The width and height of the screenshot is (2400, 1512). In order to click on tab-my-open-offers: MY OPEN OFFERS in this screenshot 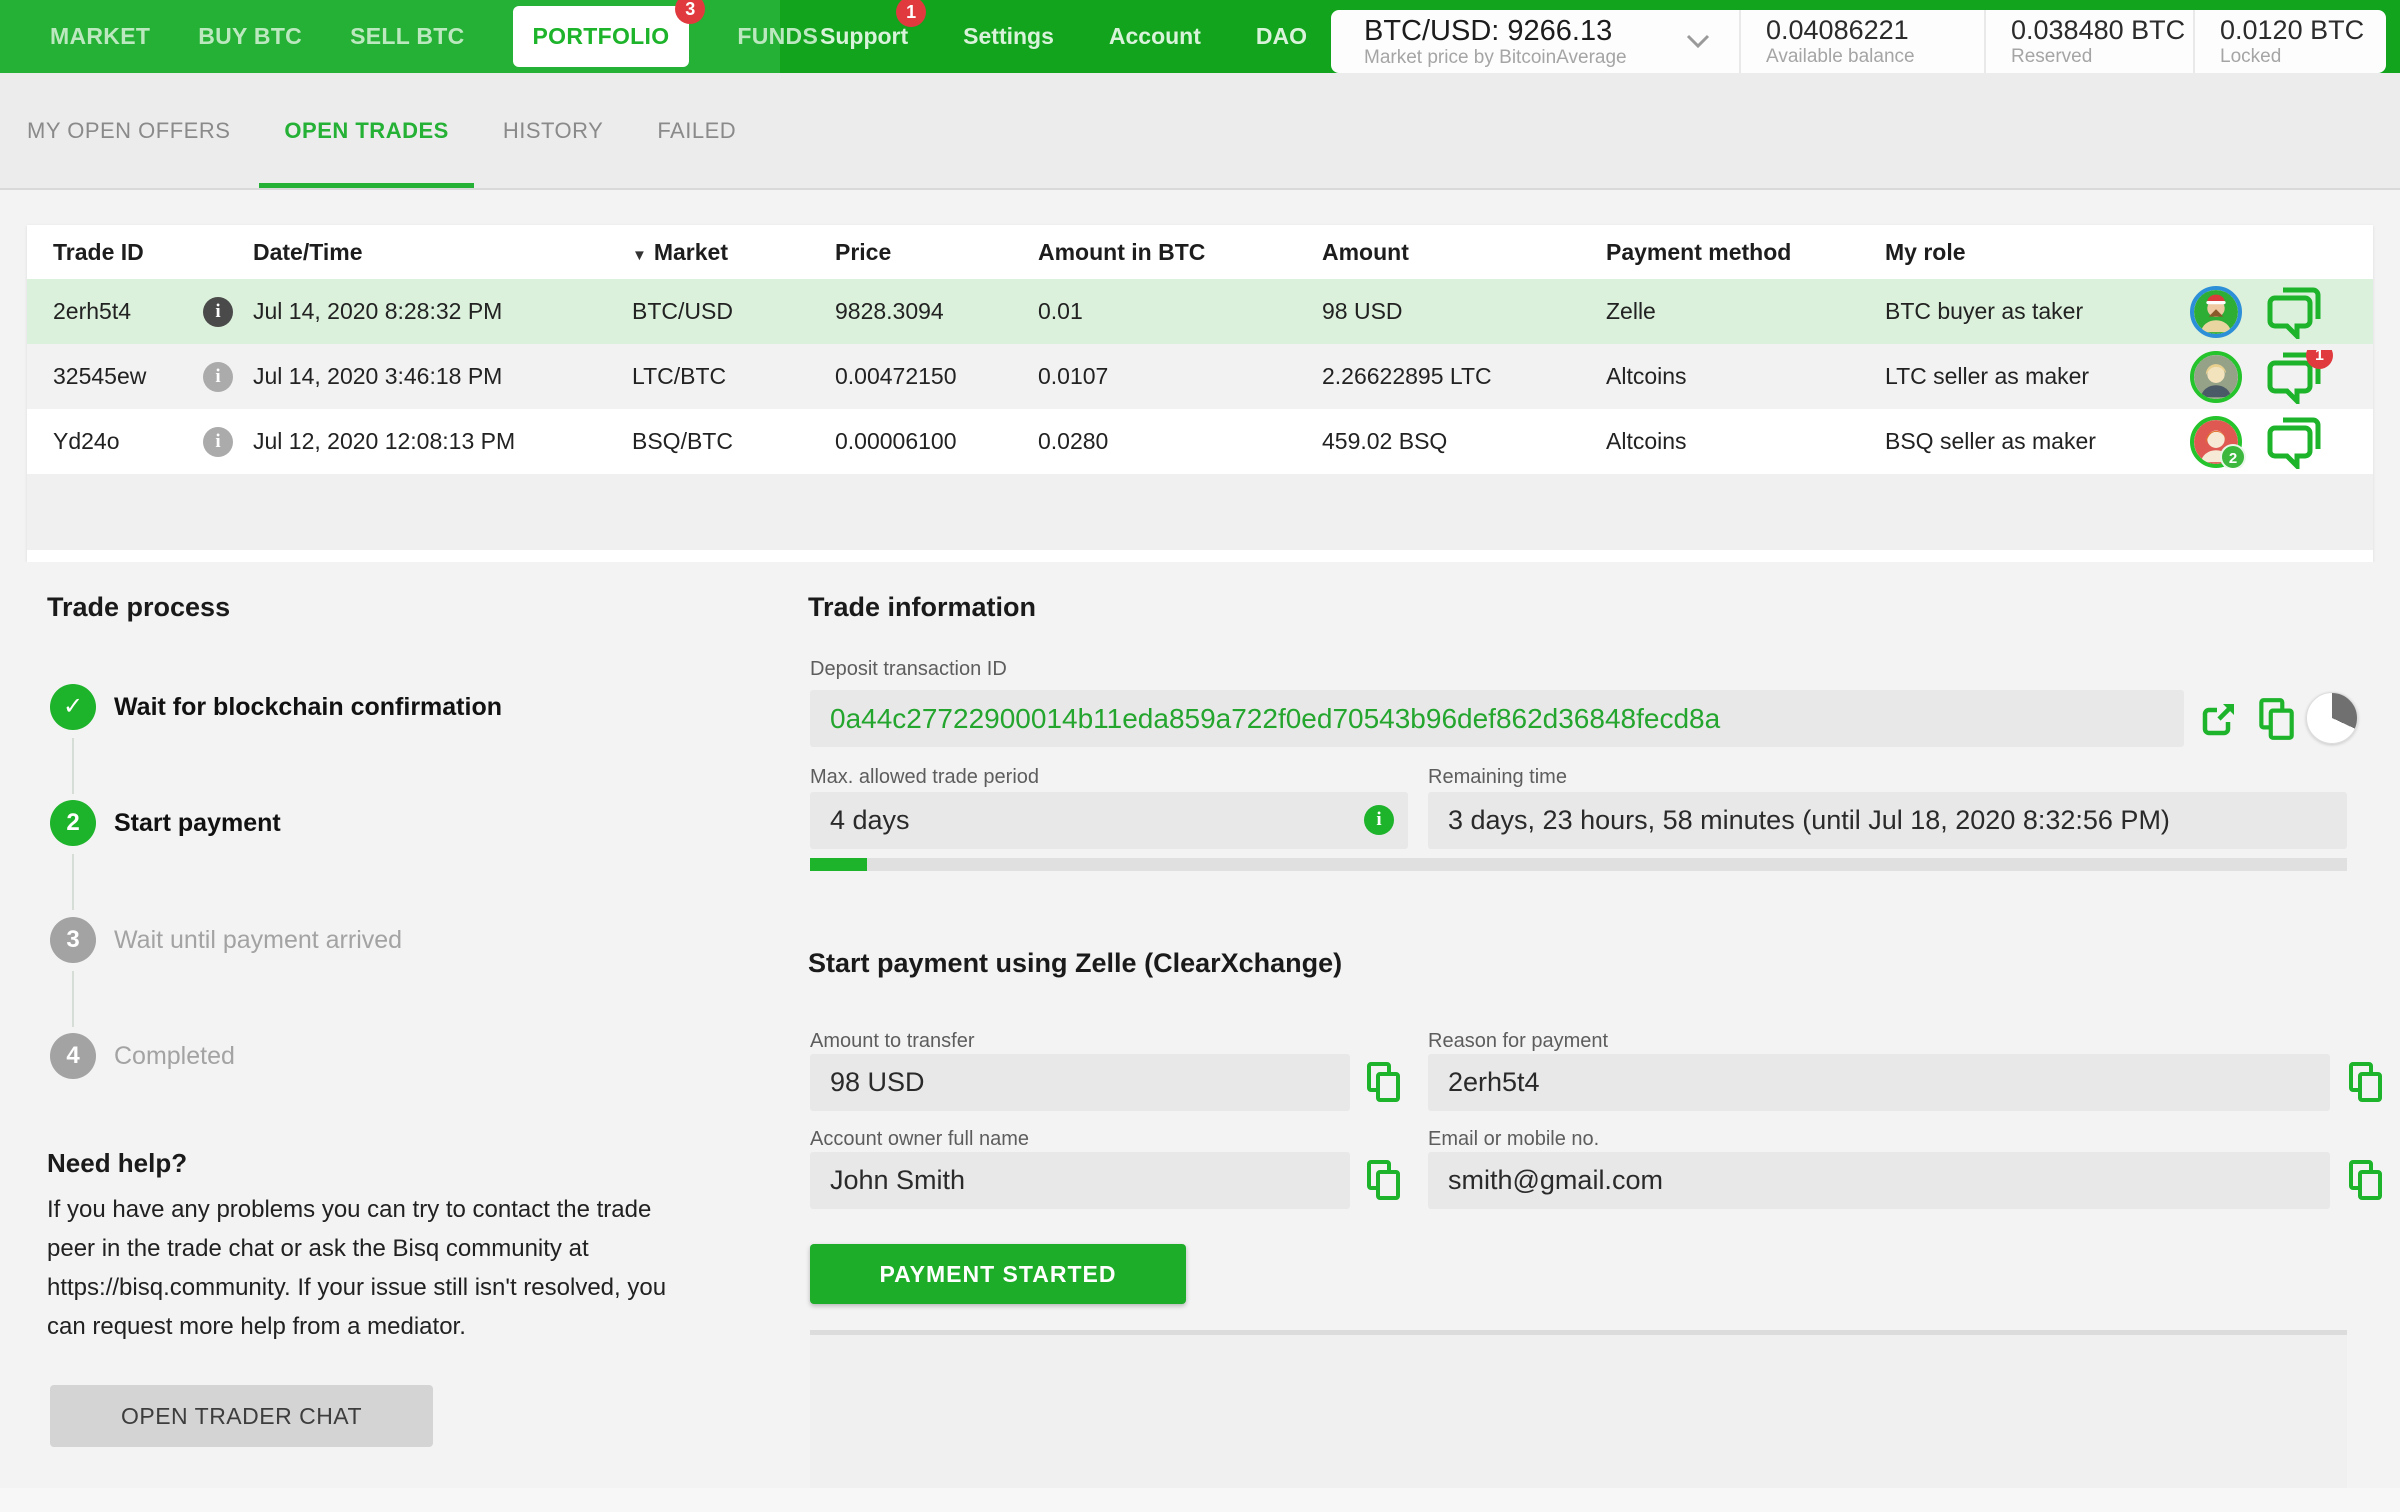, I will do `click(128, 130)`.